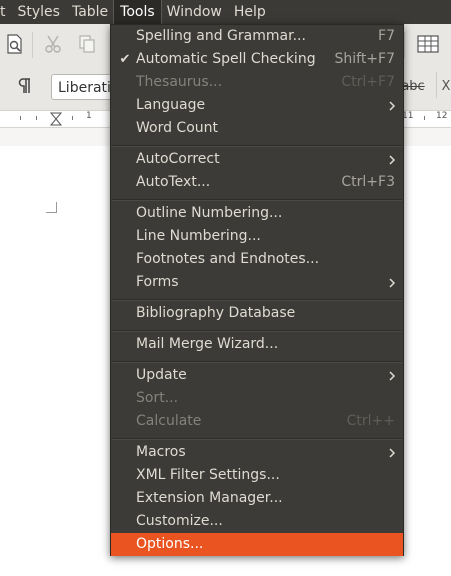  I want to click on menu-item-label: Forms, so click(157, 282).